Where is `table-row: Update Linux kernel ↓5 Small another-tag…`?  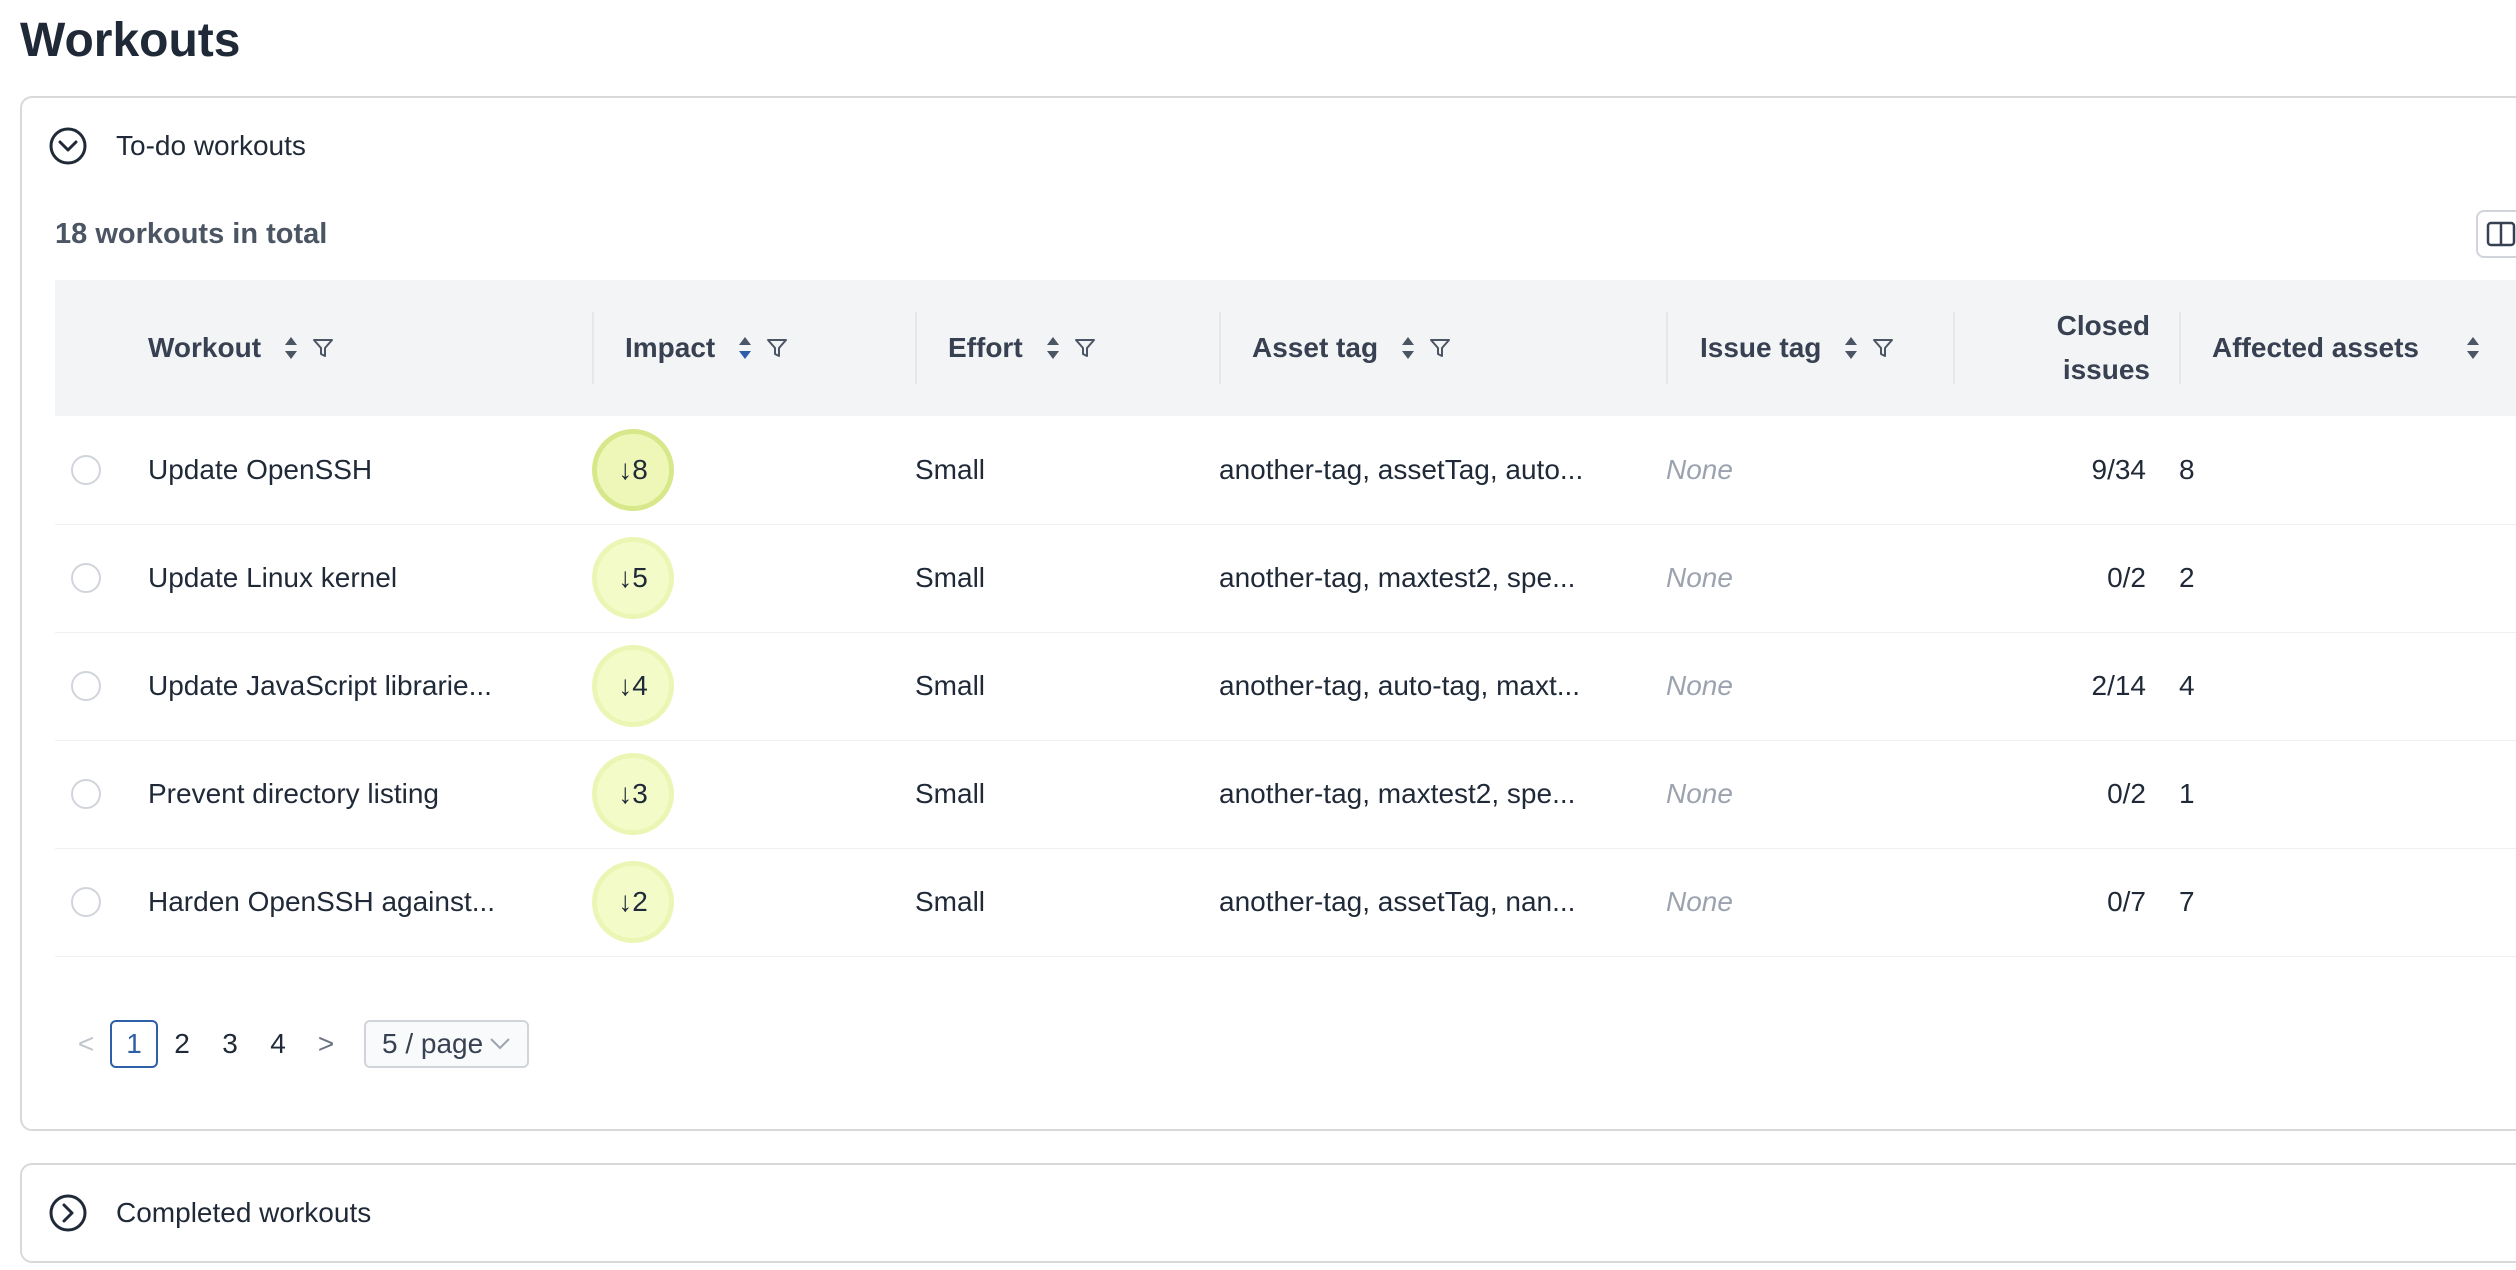
table-row: Update Linux kernel ↓5 Small another-tag… is located at coordinates (1285, 578).